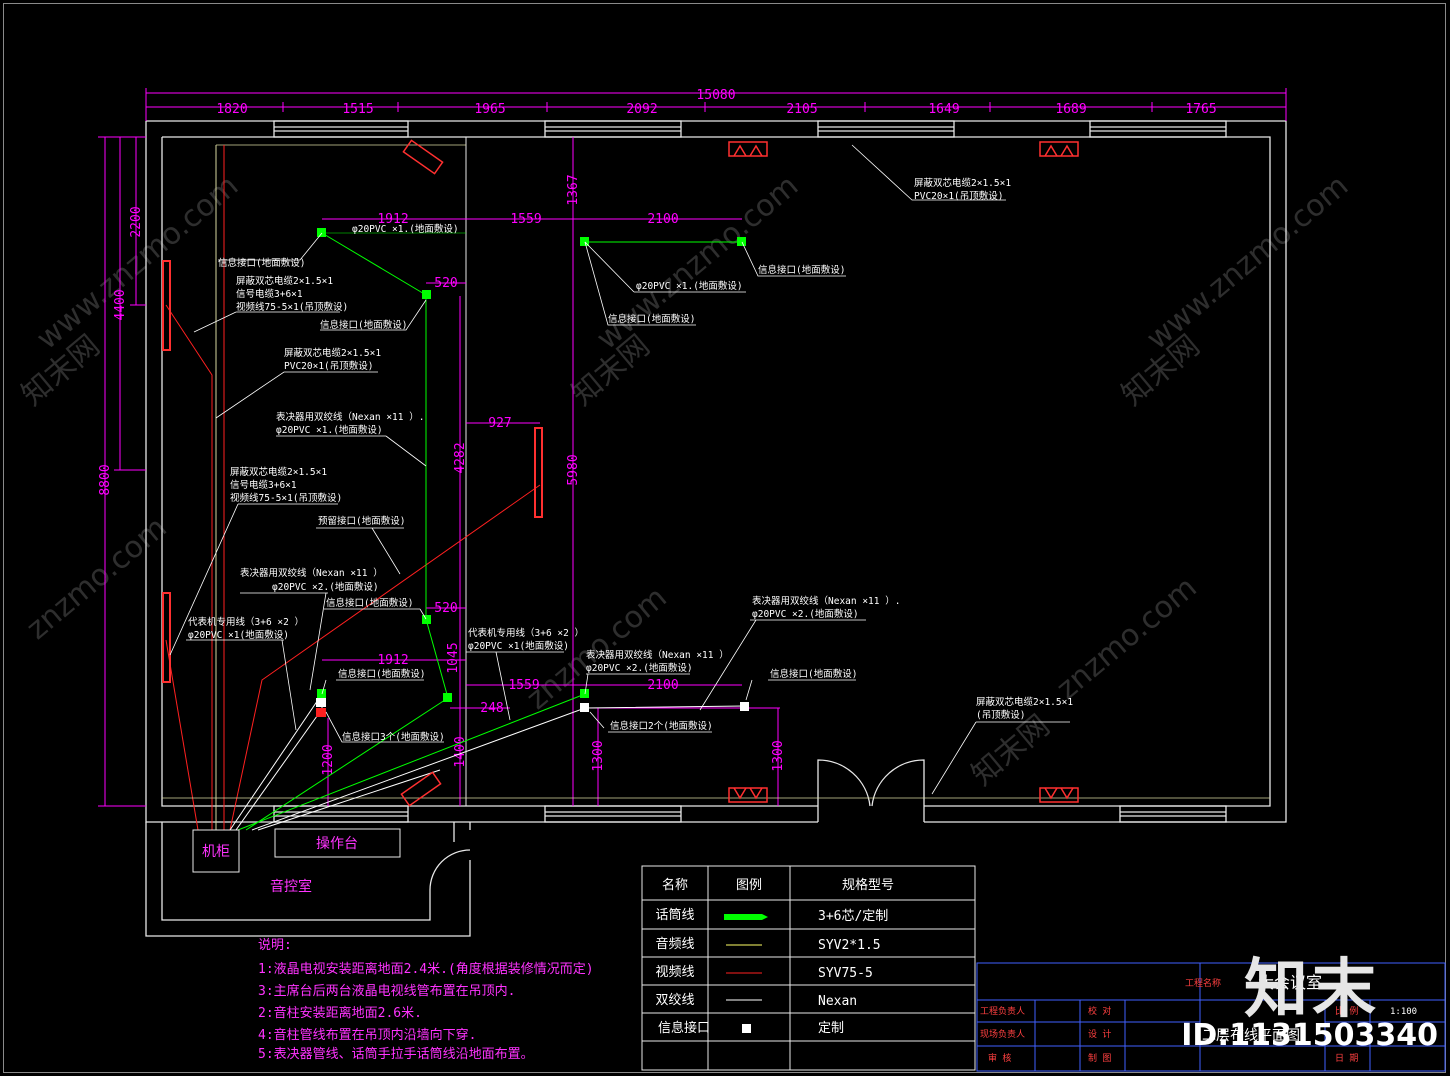  What do you see at coordinates (361, 521) in the screenshot?
I see `annotation: 预留接口(地面敷设)` at bounding box center [361, 521].